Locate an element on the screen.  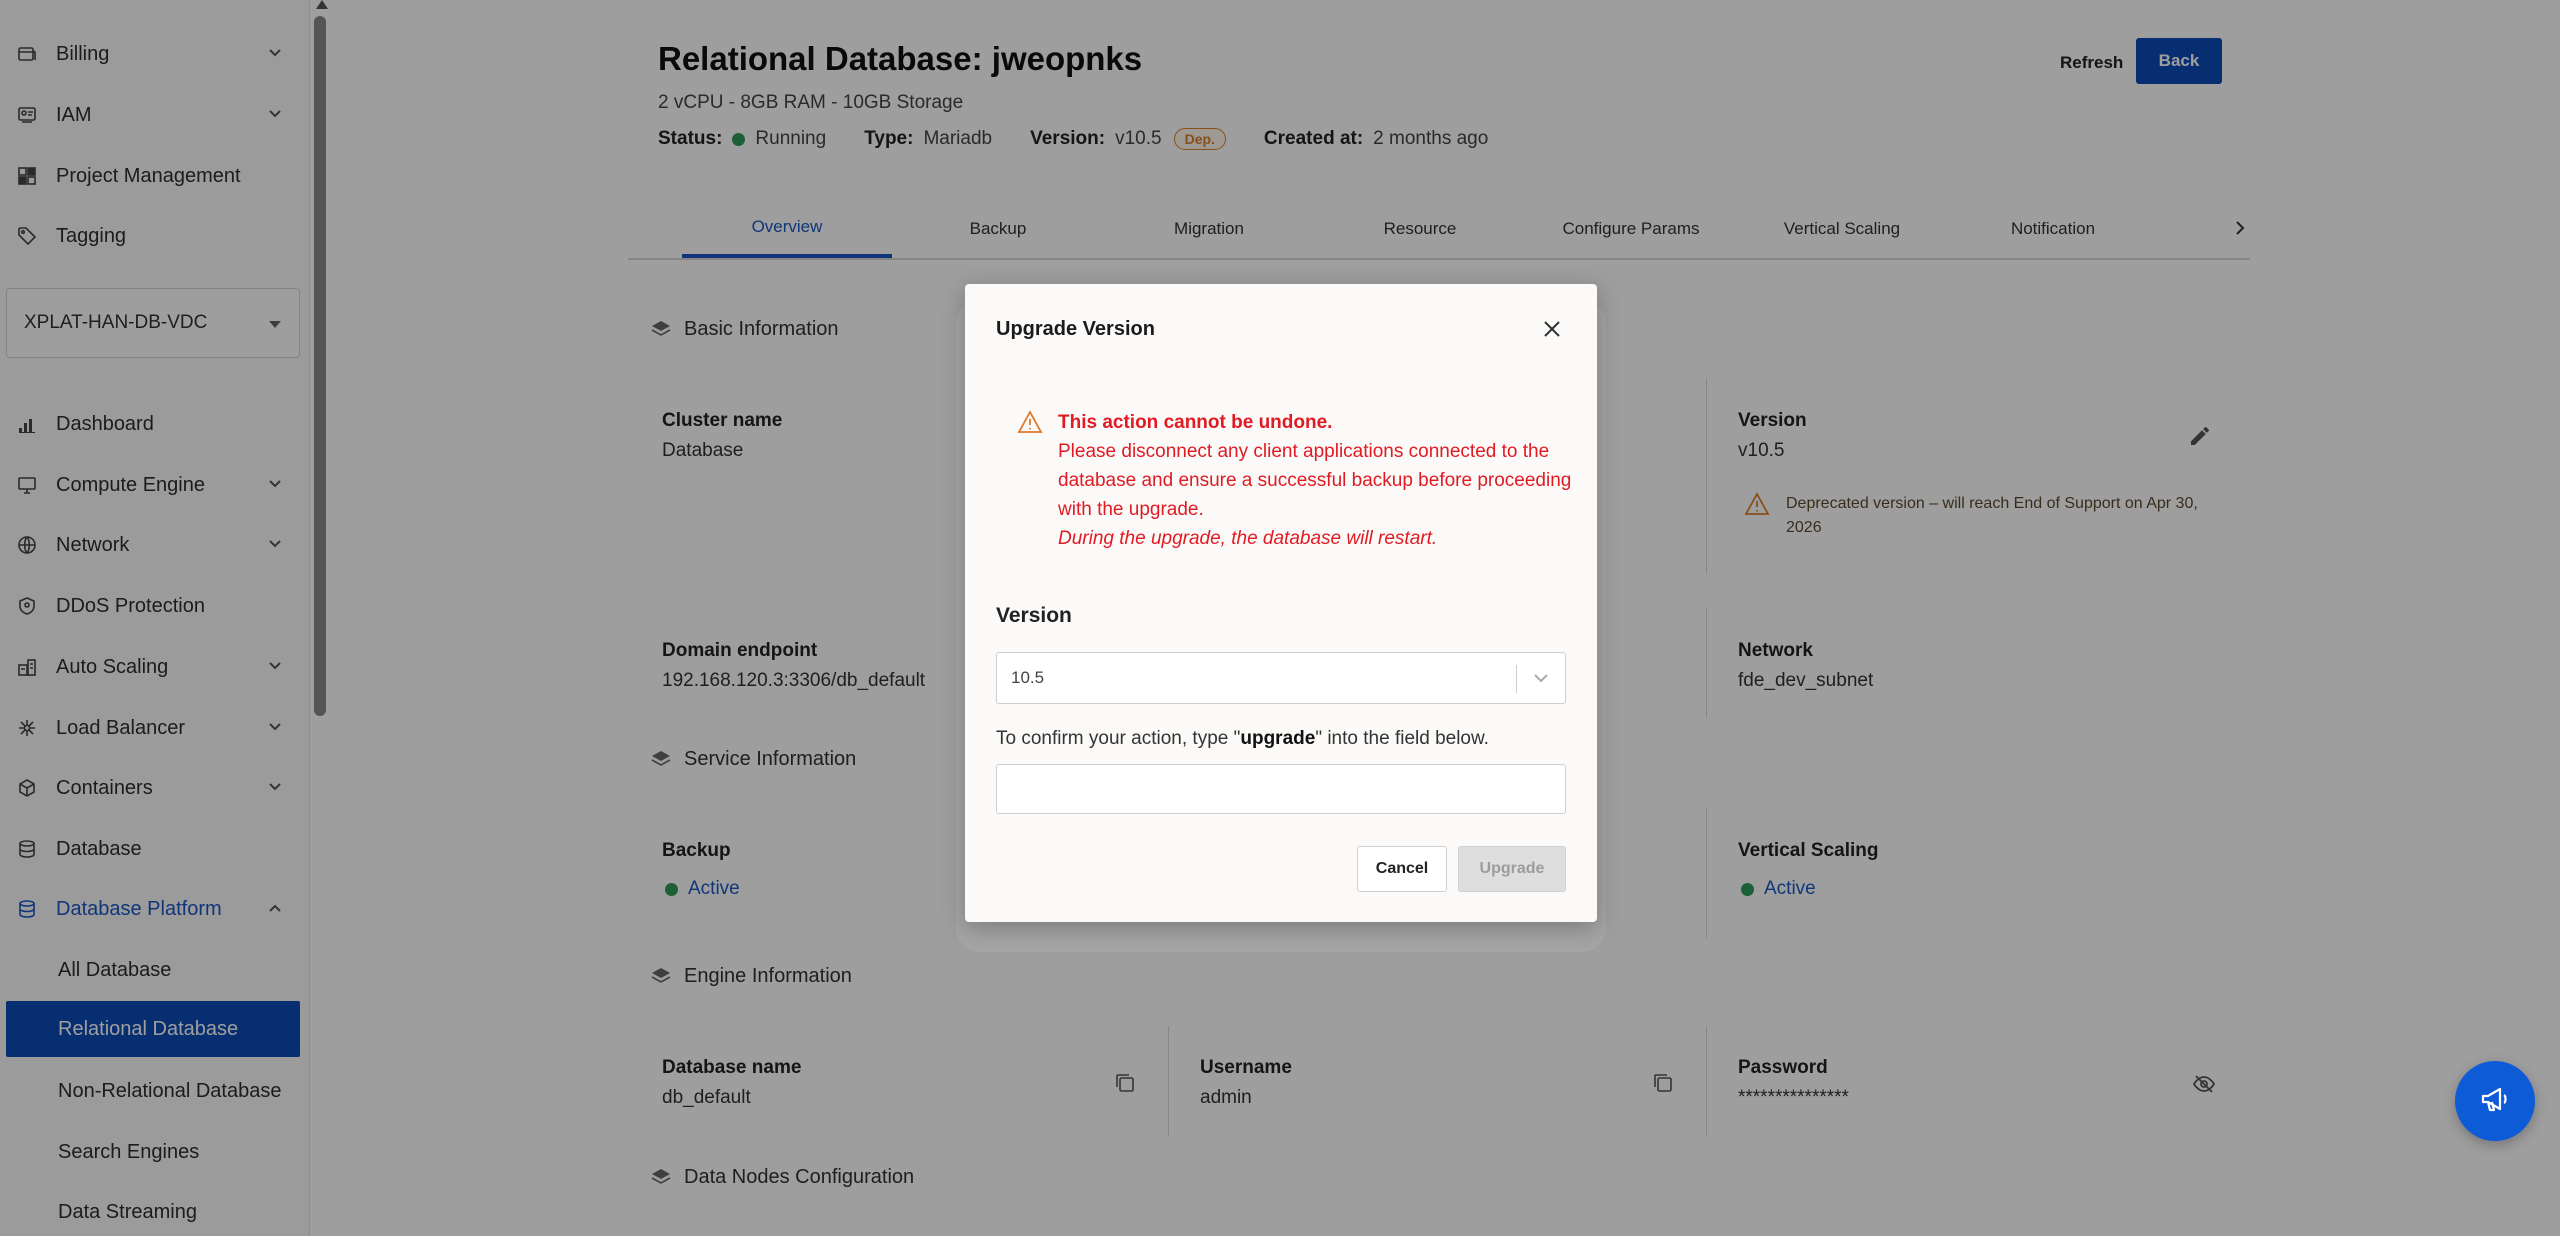
alert-title: This action cannot be undone. is located at coordinates (1195, 422).